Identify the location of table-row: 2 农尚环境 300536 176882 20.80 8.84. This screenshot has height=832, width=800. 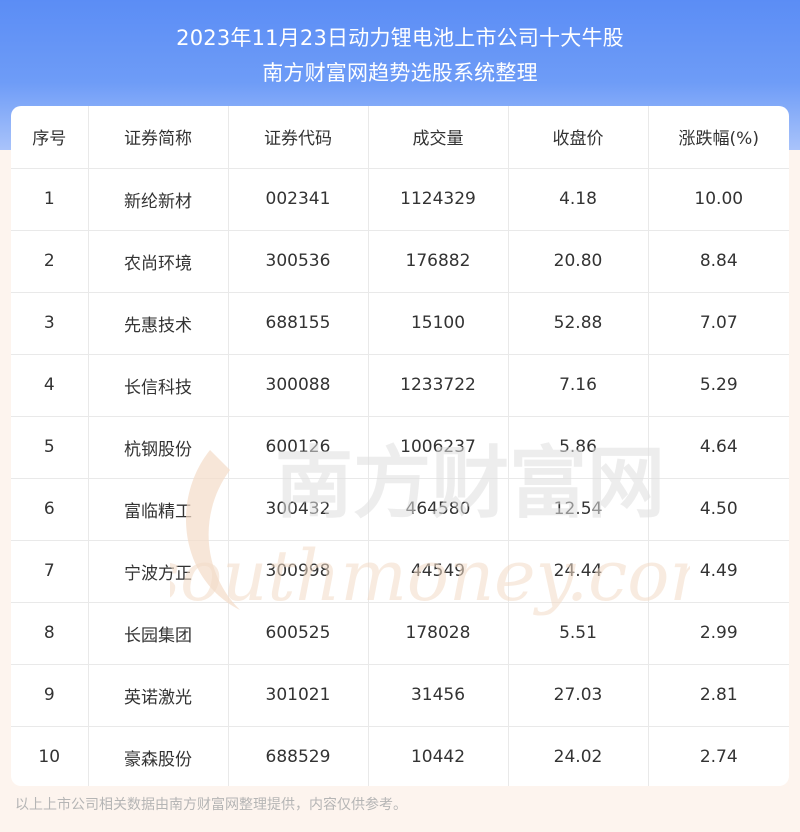
(400, 261).